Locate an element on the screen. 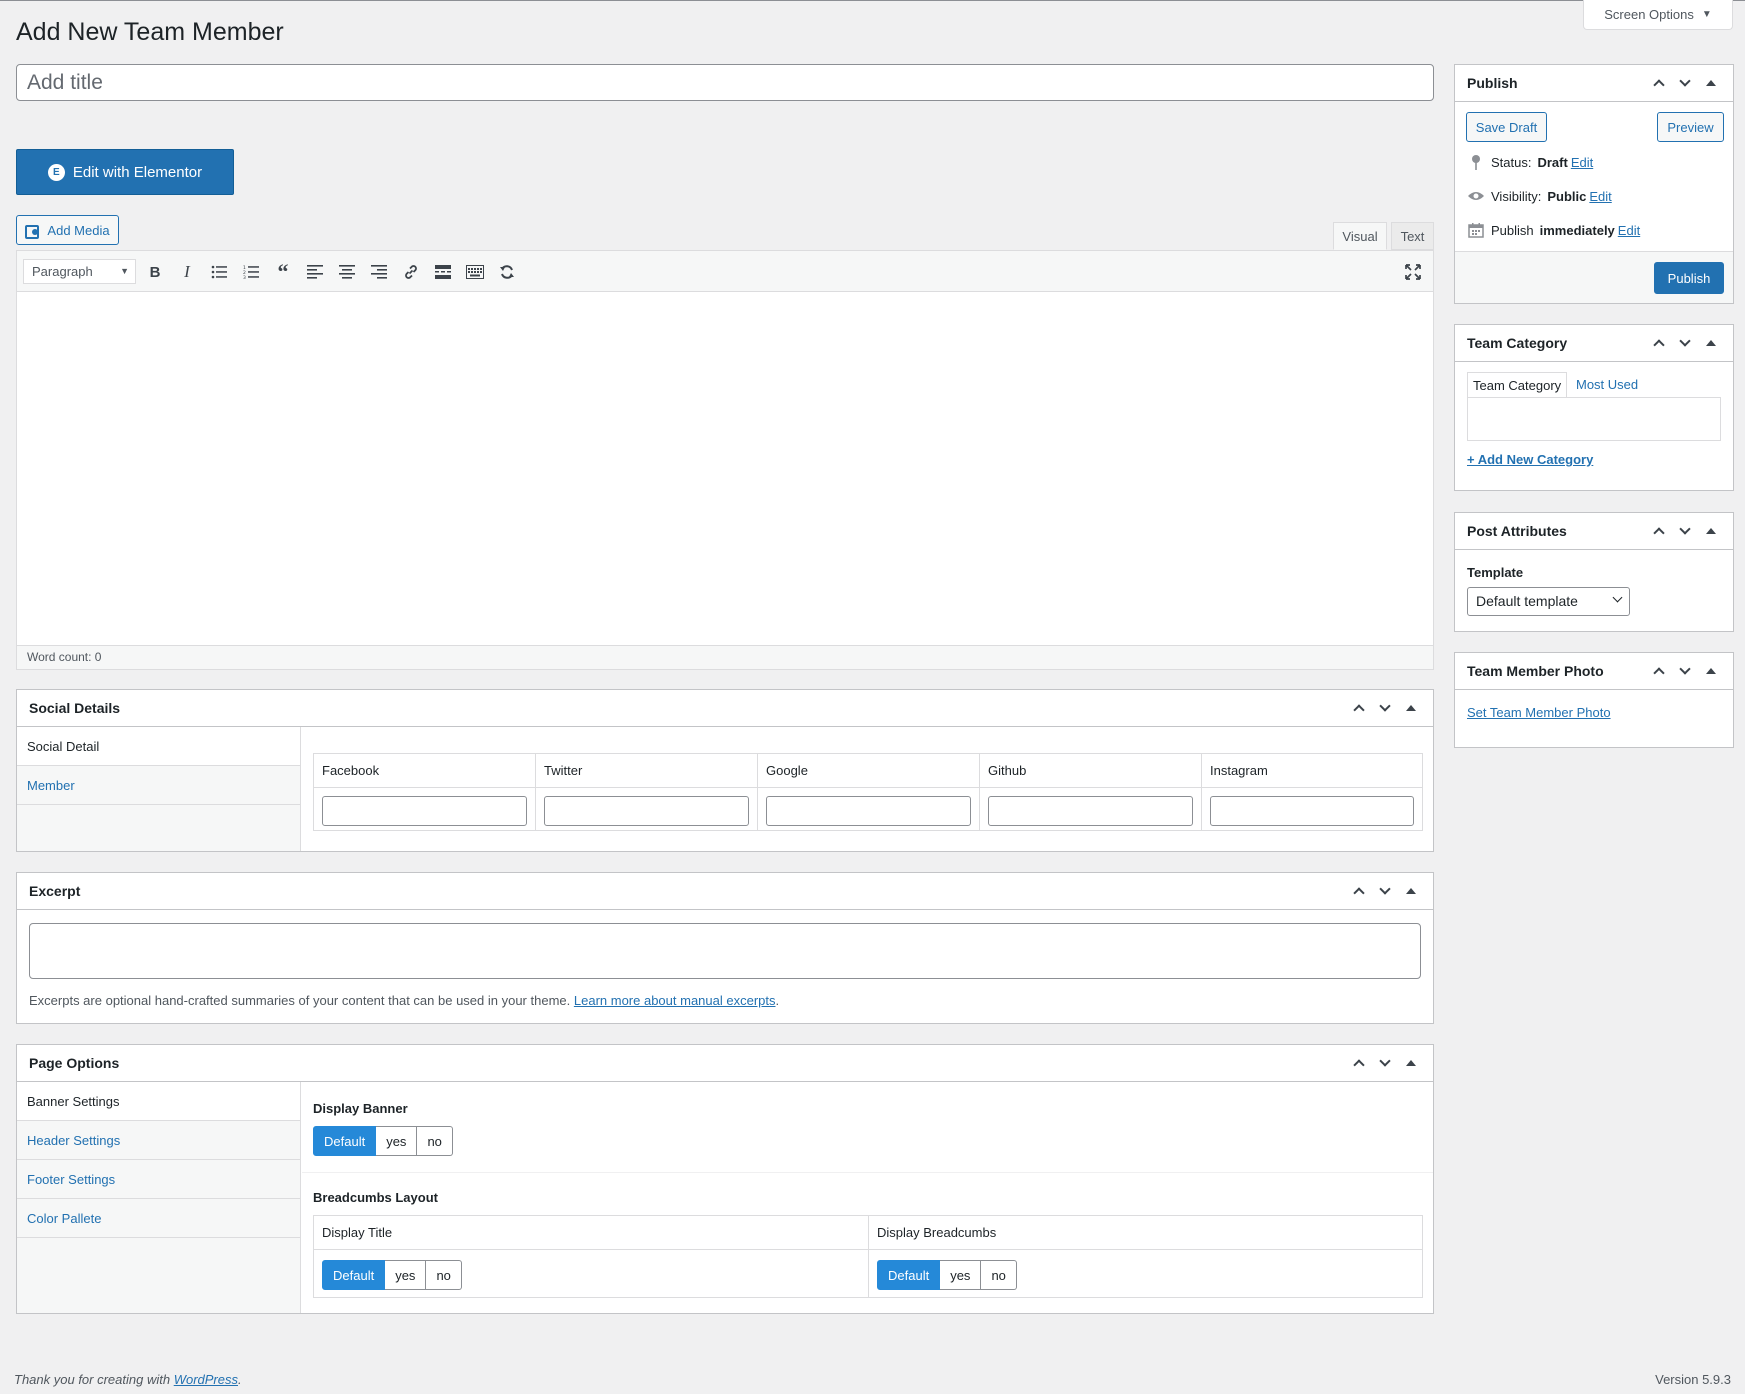  toolbar-toggle-icon is located at coordinates (475, 272).